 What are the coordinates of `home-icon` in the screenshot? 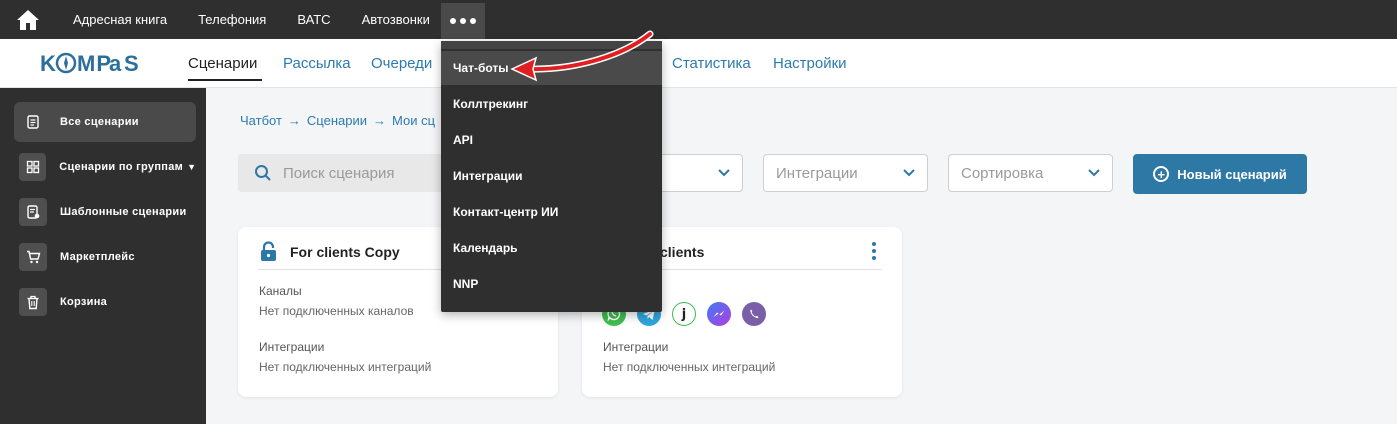 It's located at (28, 19).